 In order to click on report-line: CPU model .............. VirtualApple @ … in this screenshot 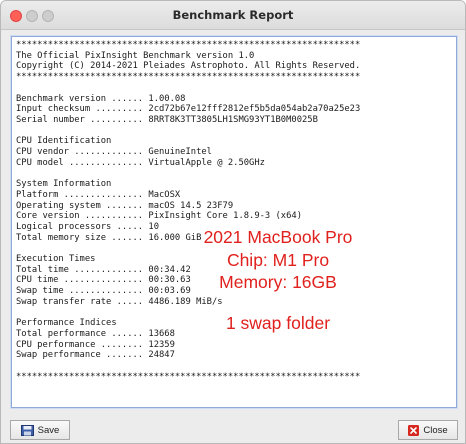, I will do `click(140, 162)`.